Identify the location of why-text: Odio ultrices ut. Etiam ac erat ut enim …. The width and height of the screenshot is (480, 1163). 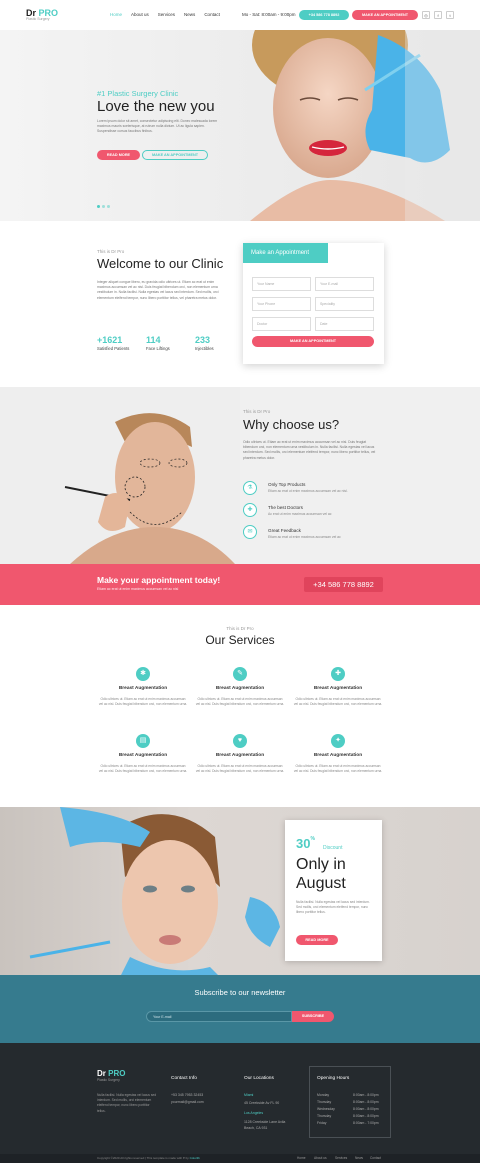
(309, 450).